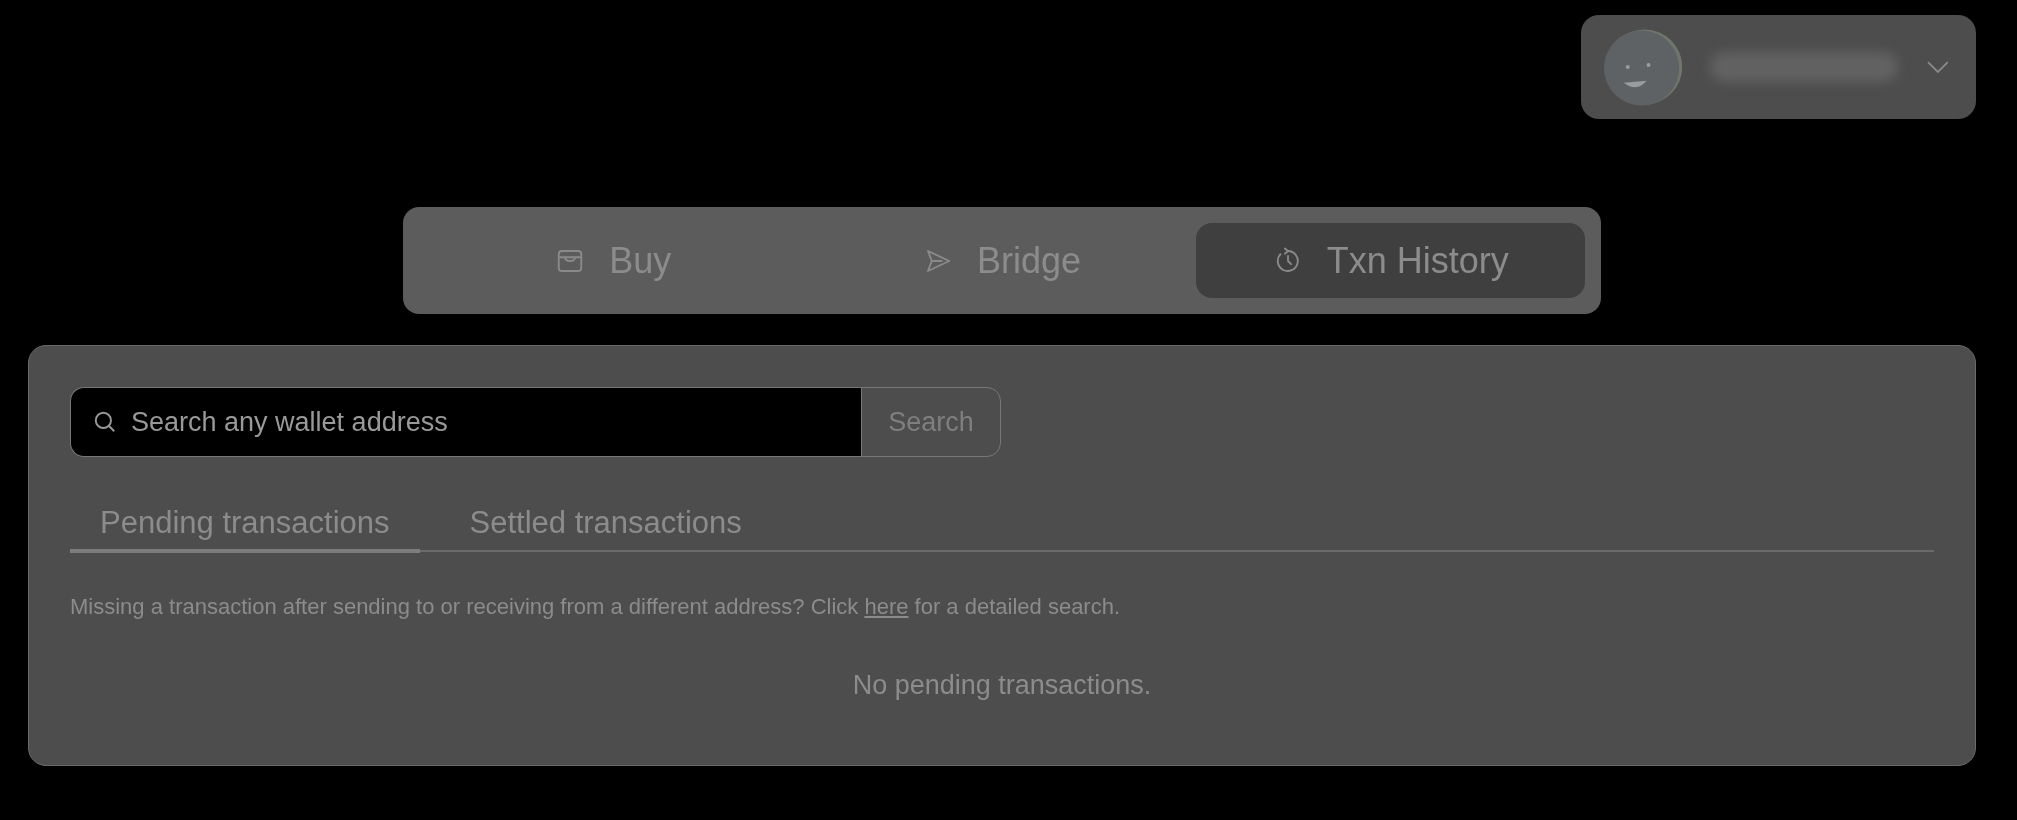 The image size is (2017, 820). What do you see at coordinates (1002, 685) in the screenshot?
I see `empty-message: No pending transactions.` at bounding box center [1002, 685].